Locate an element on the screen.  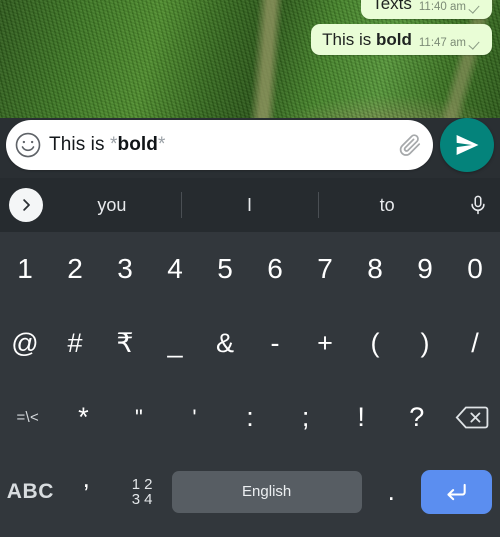
voice-input-button is located at coordinates (478, 205).